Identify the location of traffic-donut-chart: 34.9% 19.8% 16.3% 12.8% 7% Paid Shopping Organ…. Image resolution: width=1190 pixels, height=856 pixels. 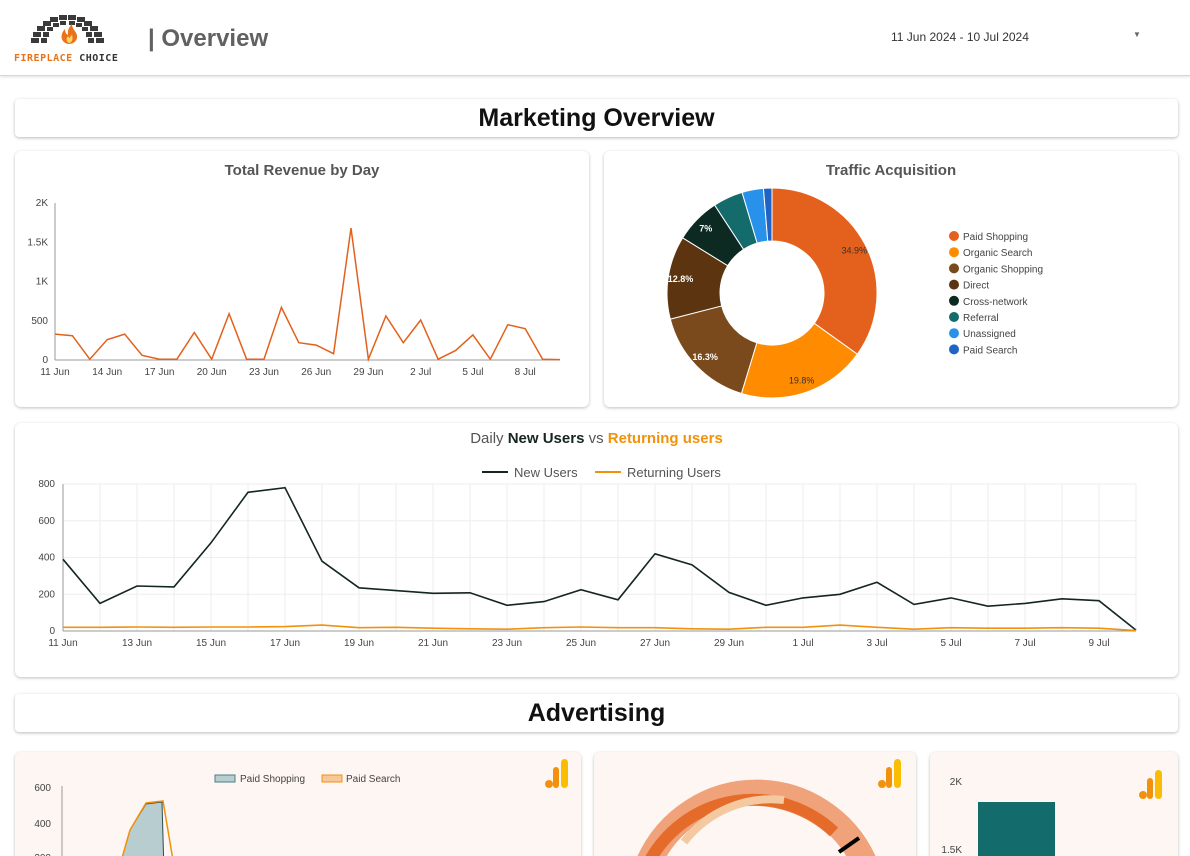
(854, 293).